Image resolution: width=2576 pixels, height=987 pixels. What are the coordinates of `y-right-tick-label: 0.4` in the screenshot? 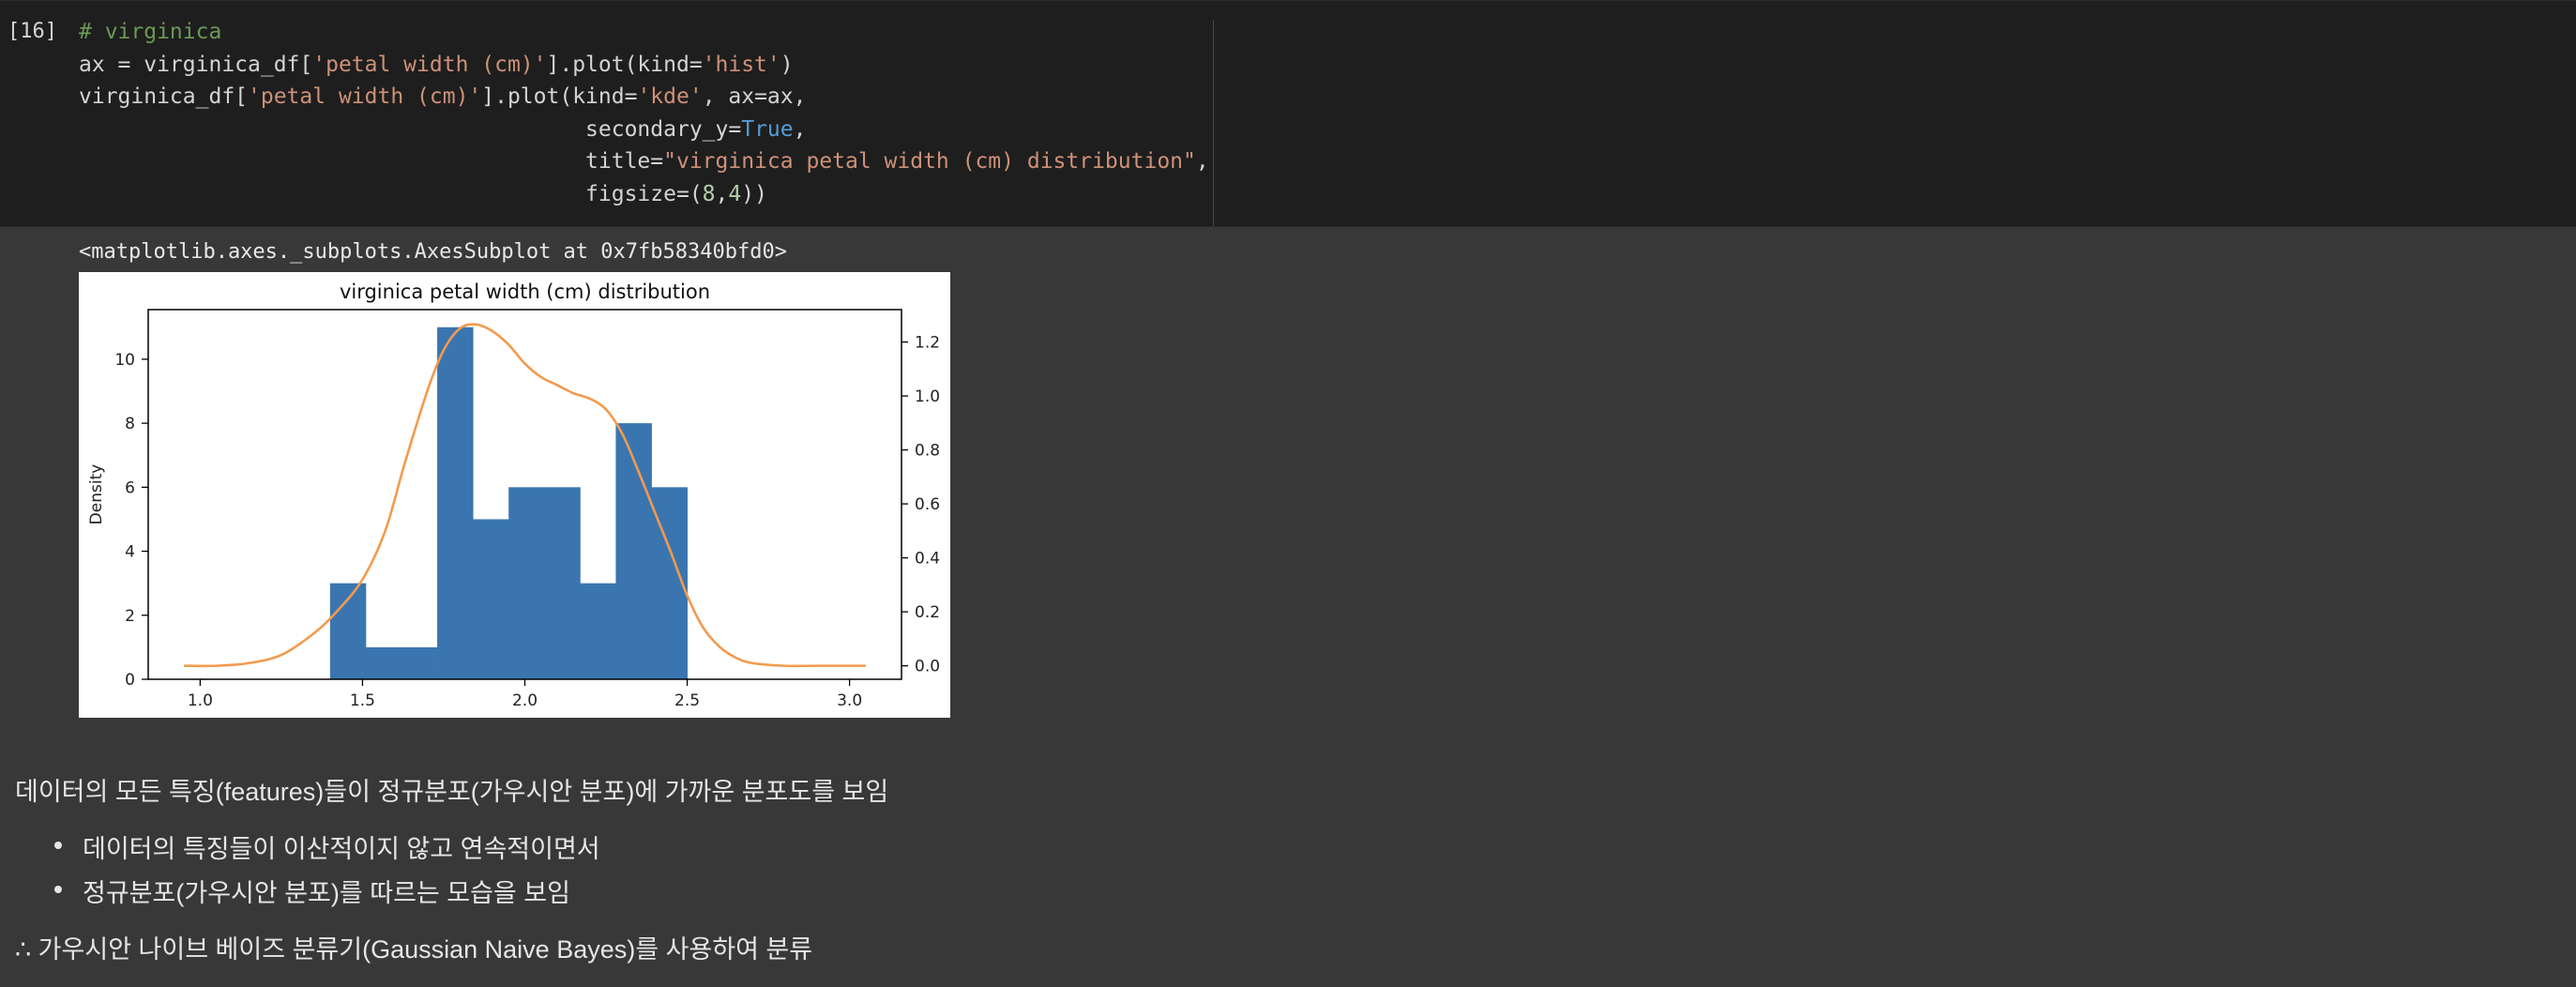 It's located at (927, 559).